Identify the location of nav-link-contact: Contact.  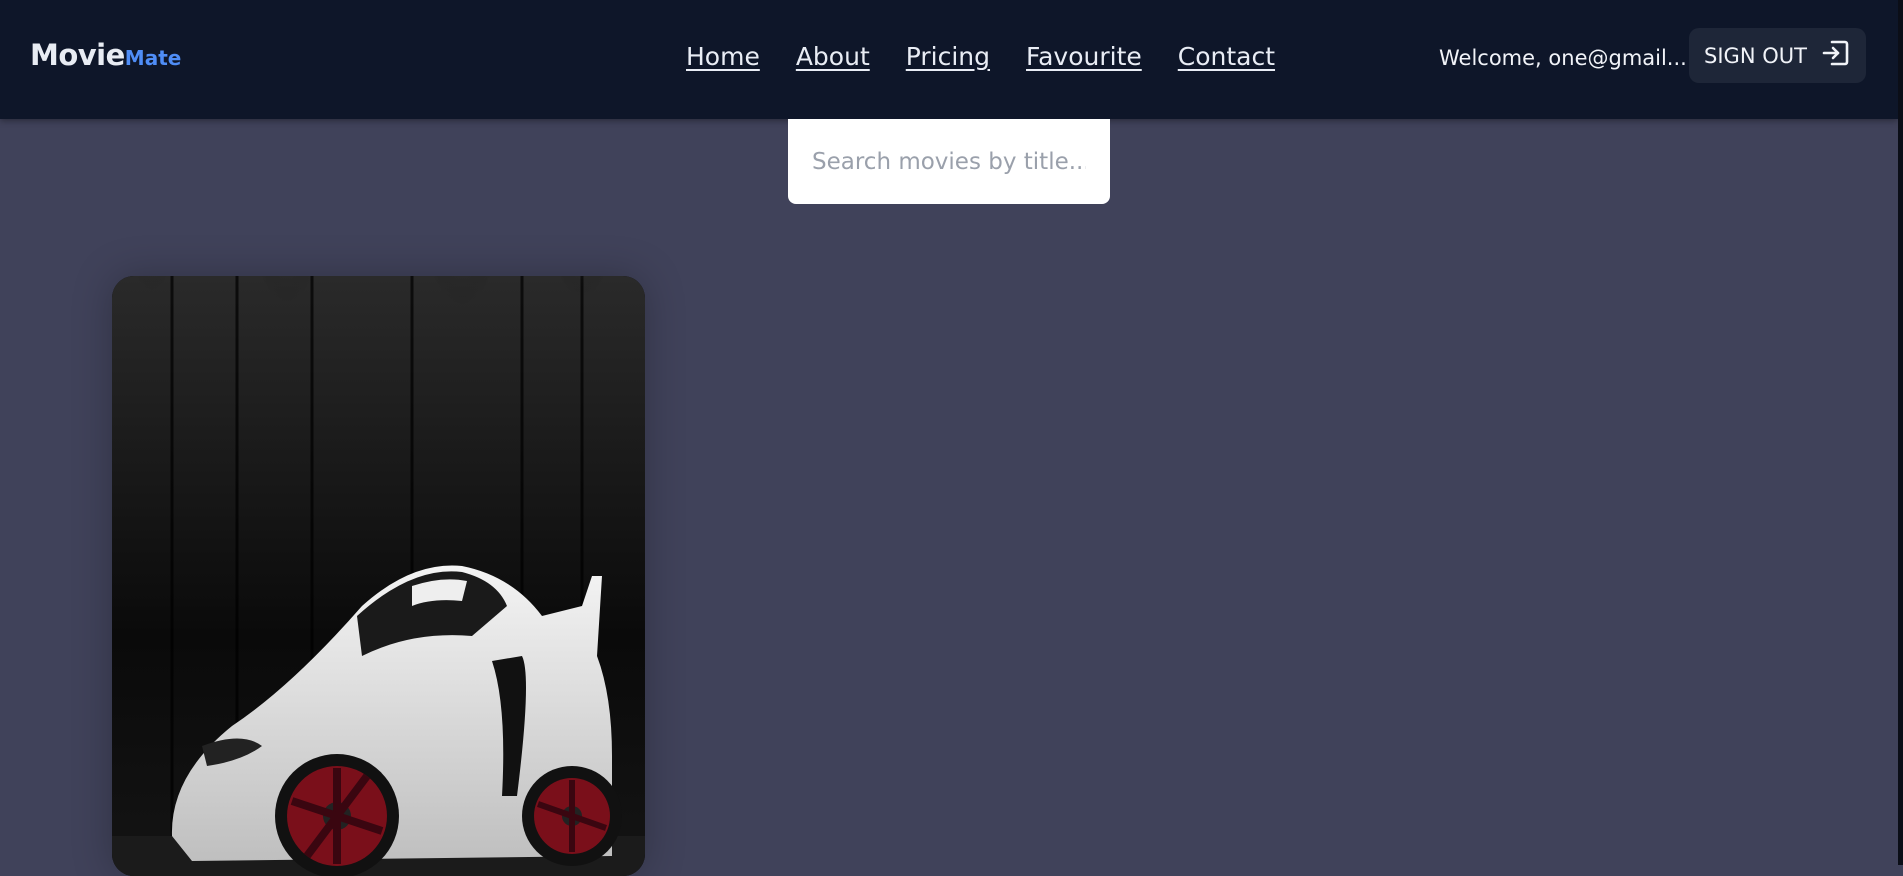
(1226, 56).